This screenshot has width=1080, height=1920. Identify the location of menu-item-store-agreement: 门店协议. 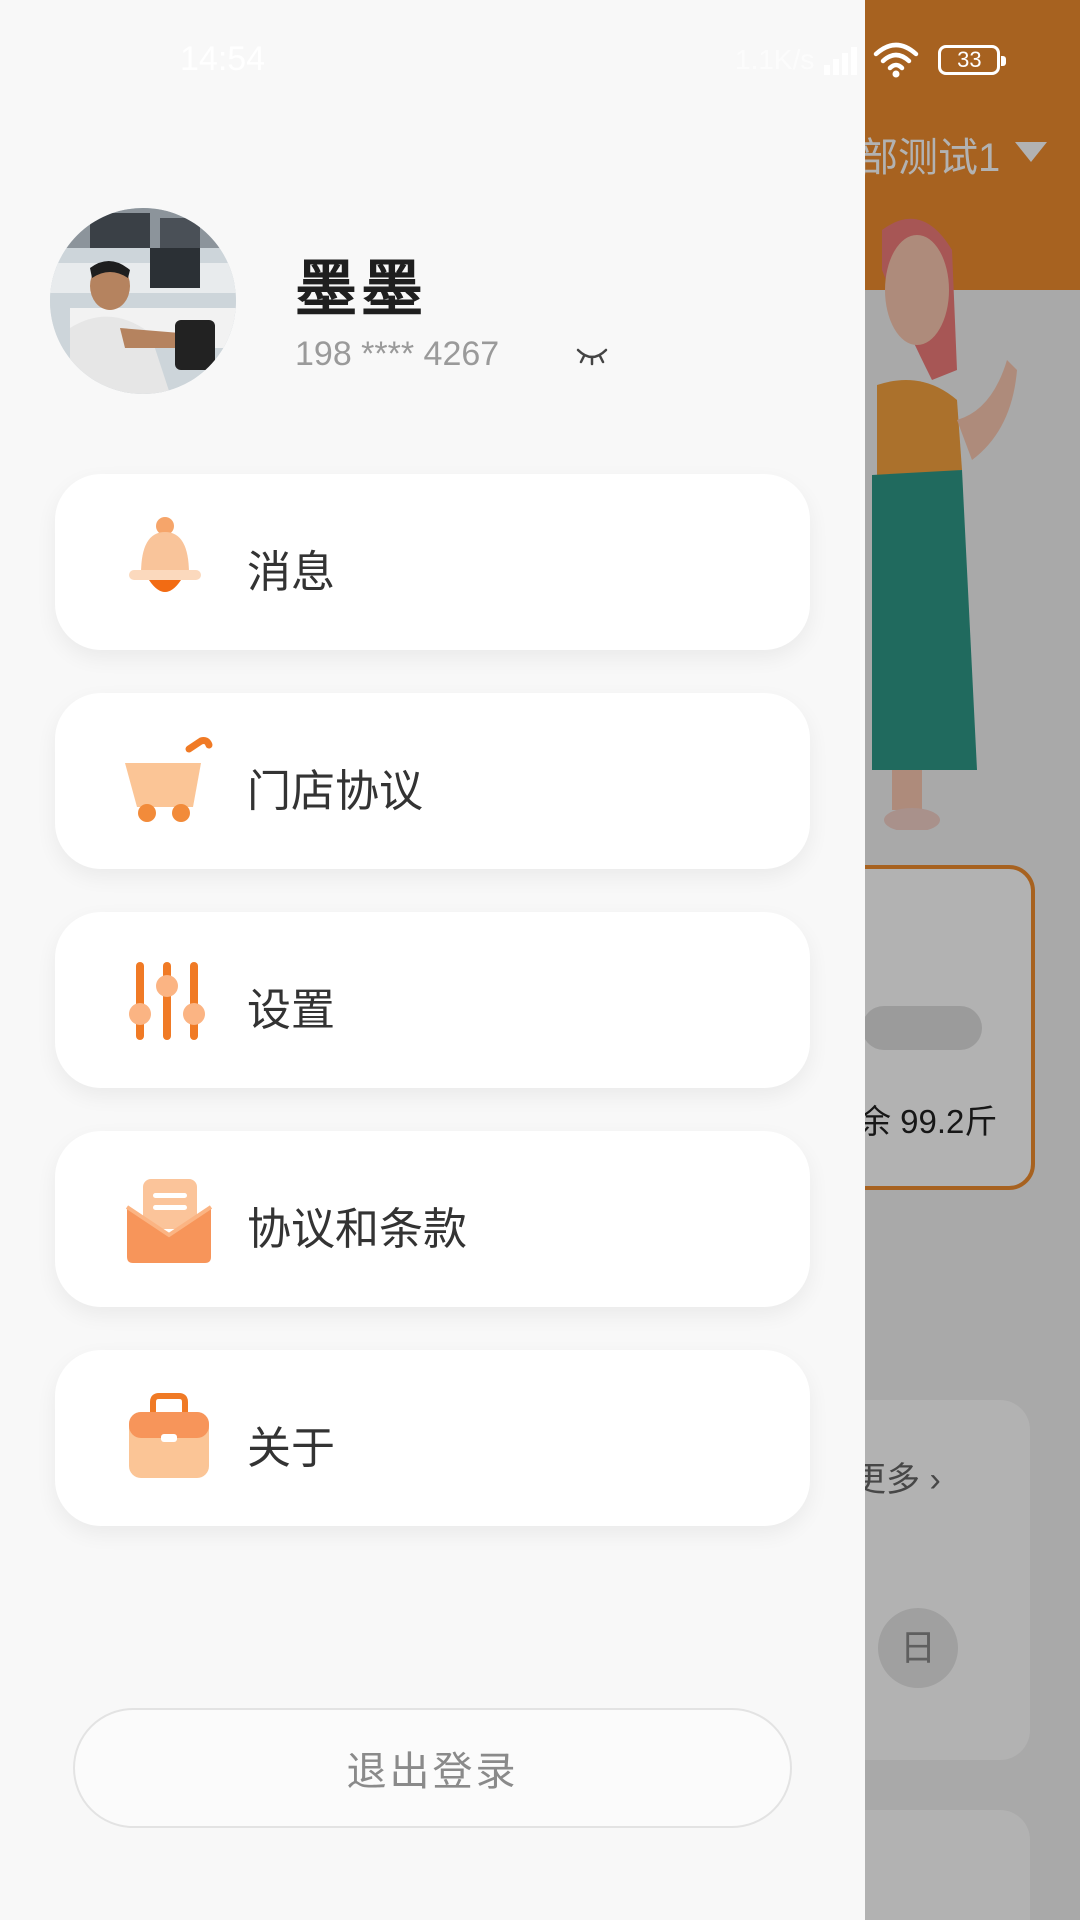
(432, 781).